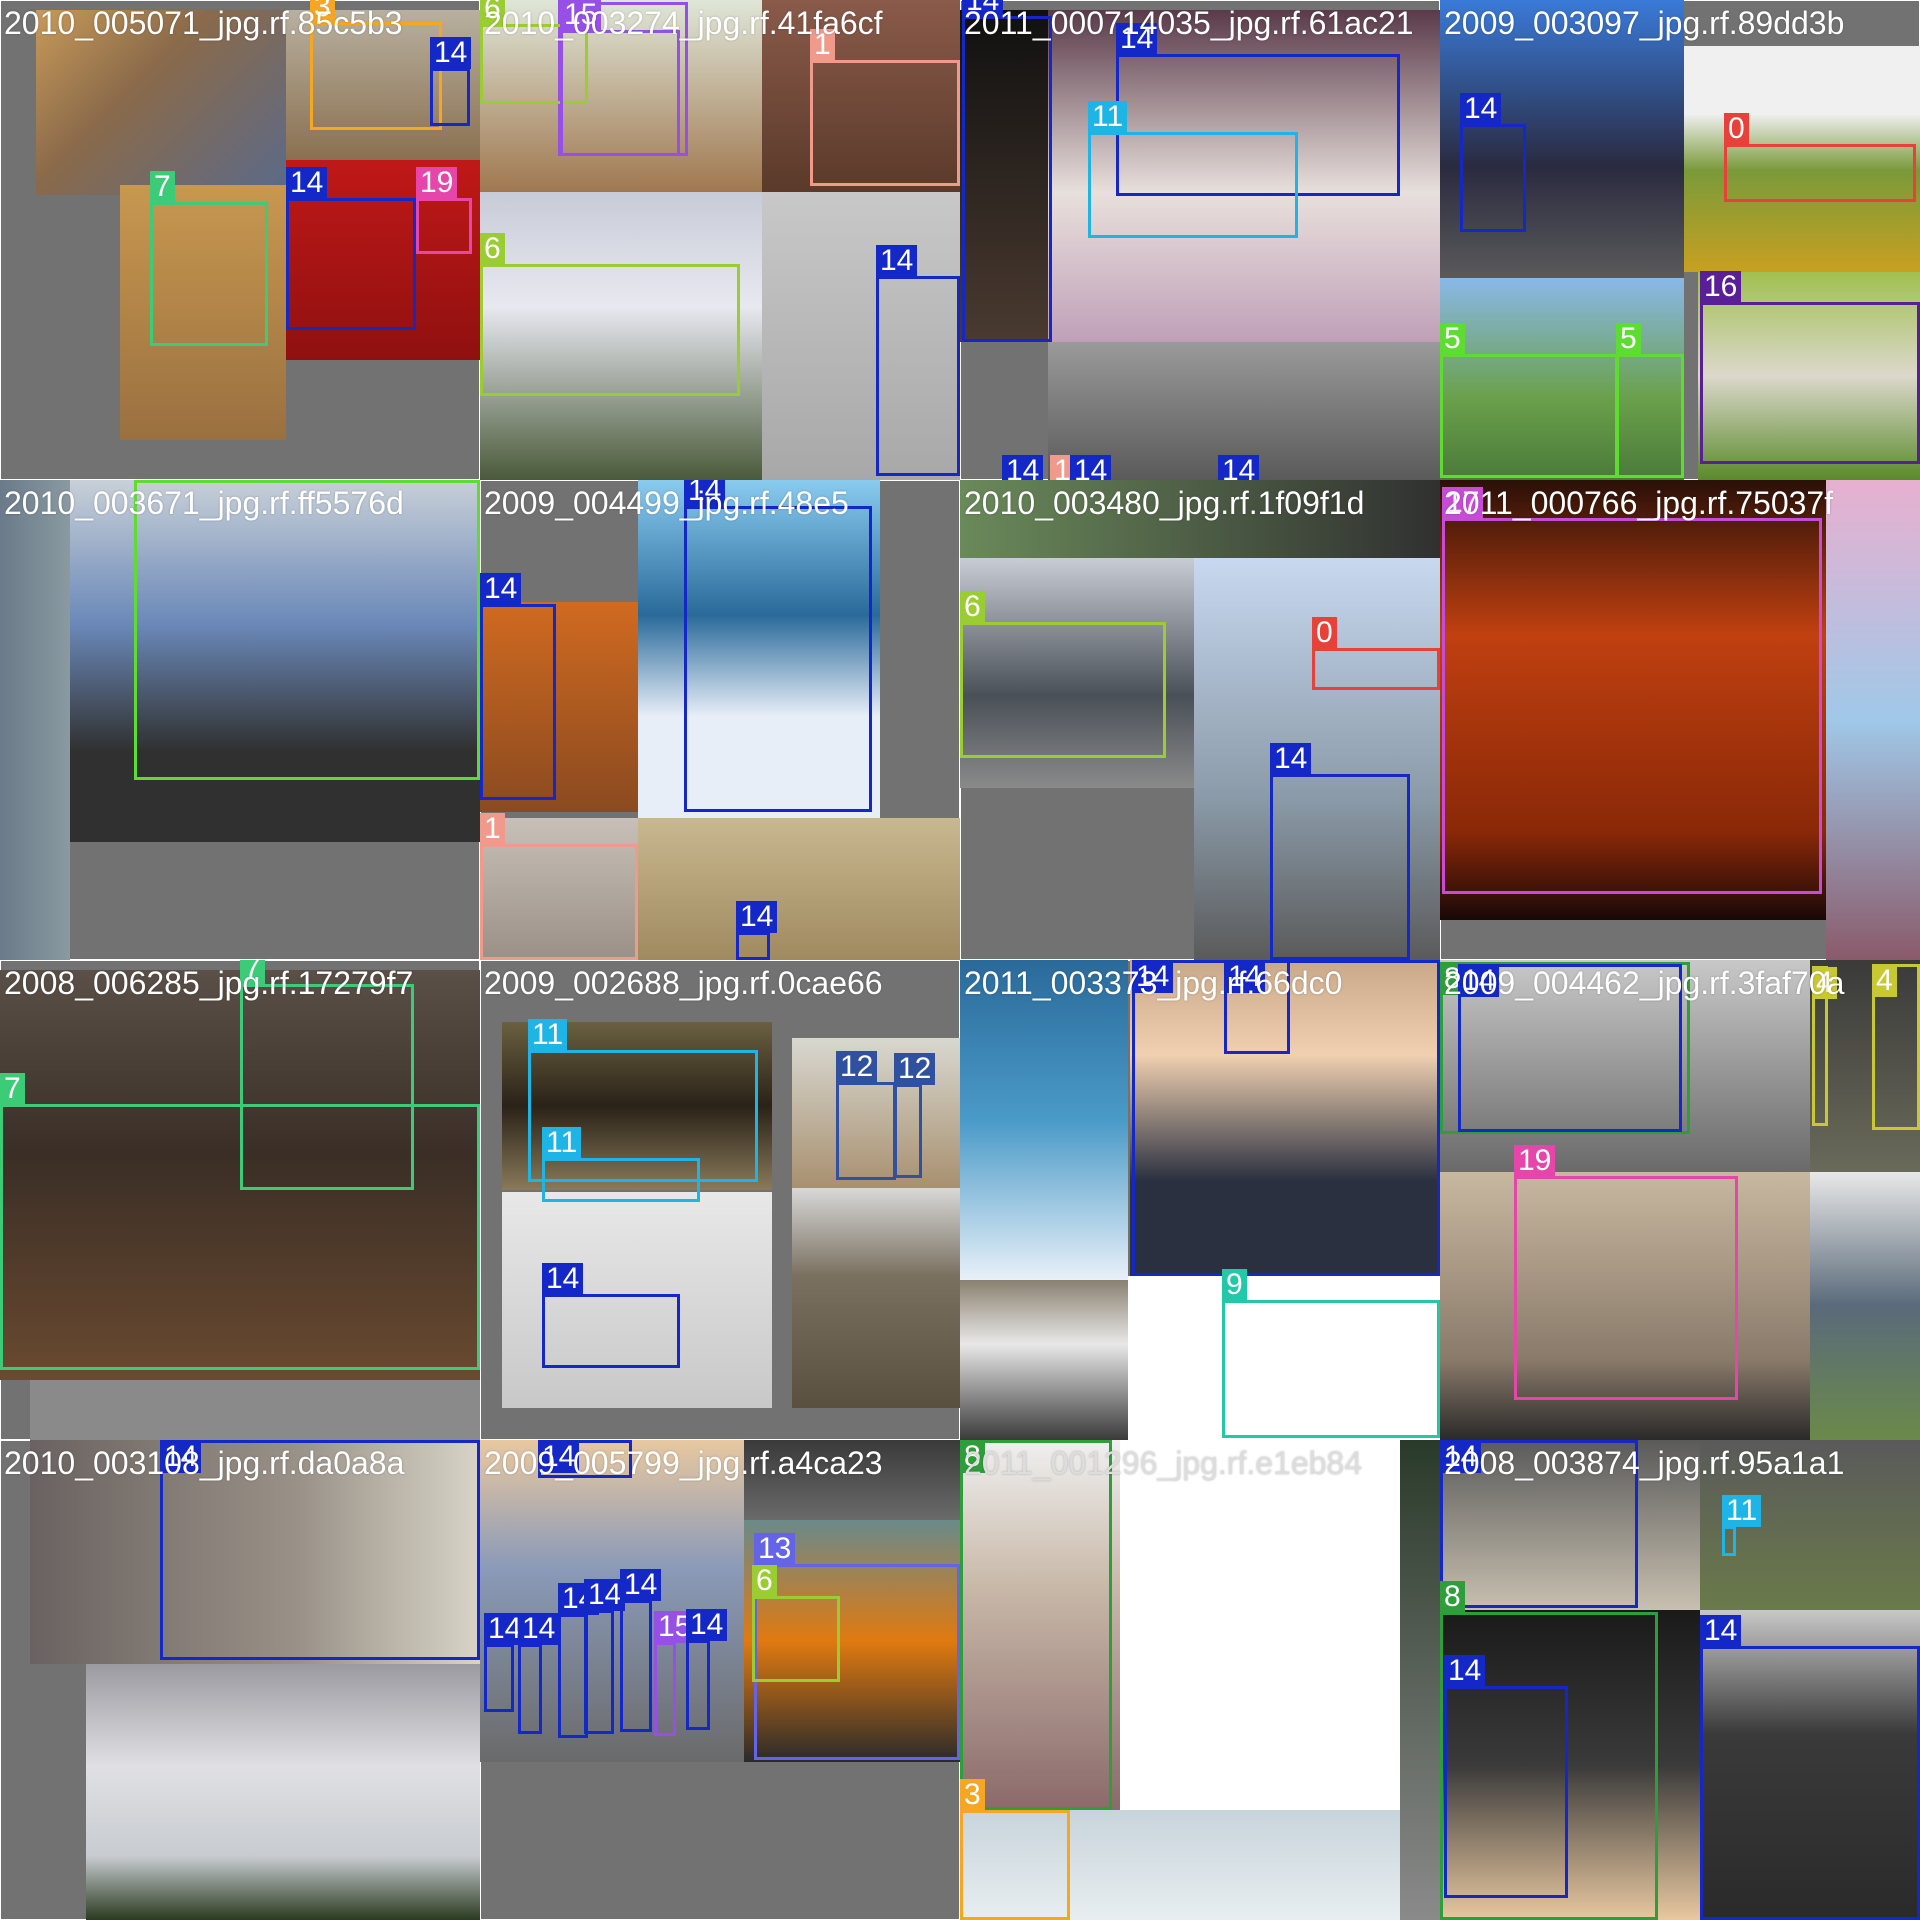  I want to click on class-label: 1, so click(492, 829).